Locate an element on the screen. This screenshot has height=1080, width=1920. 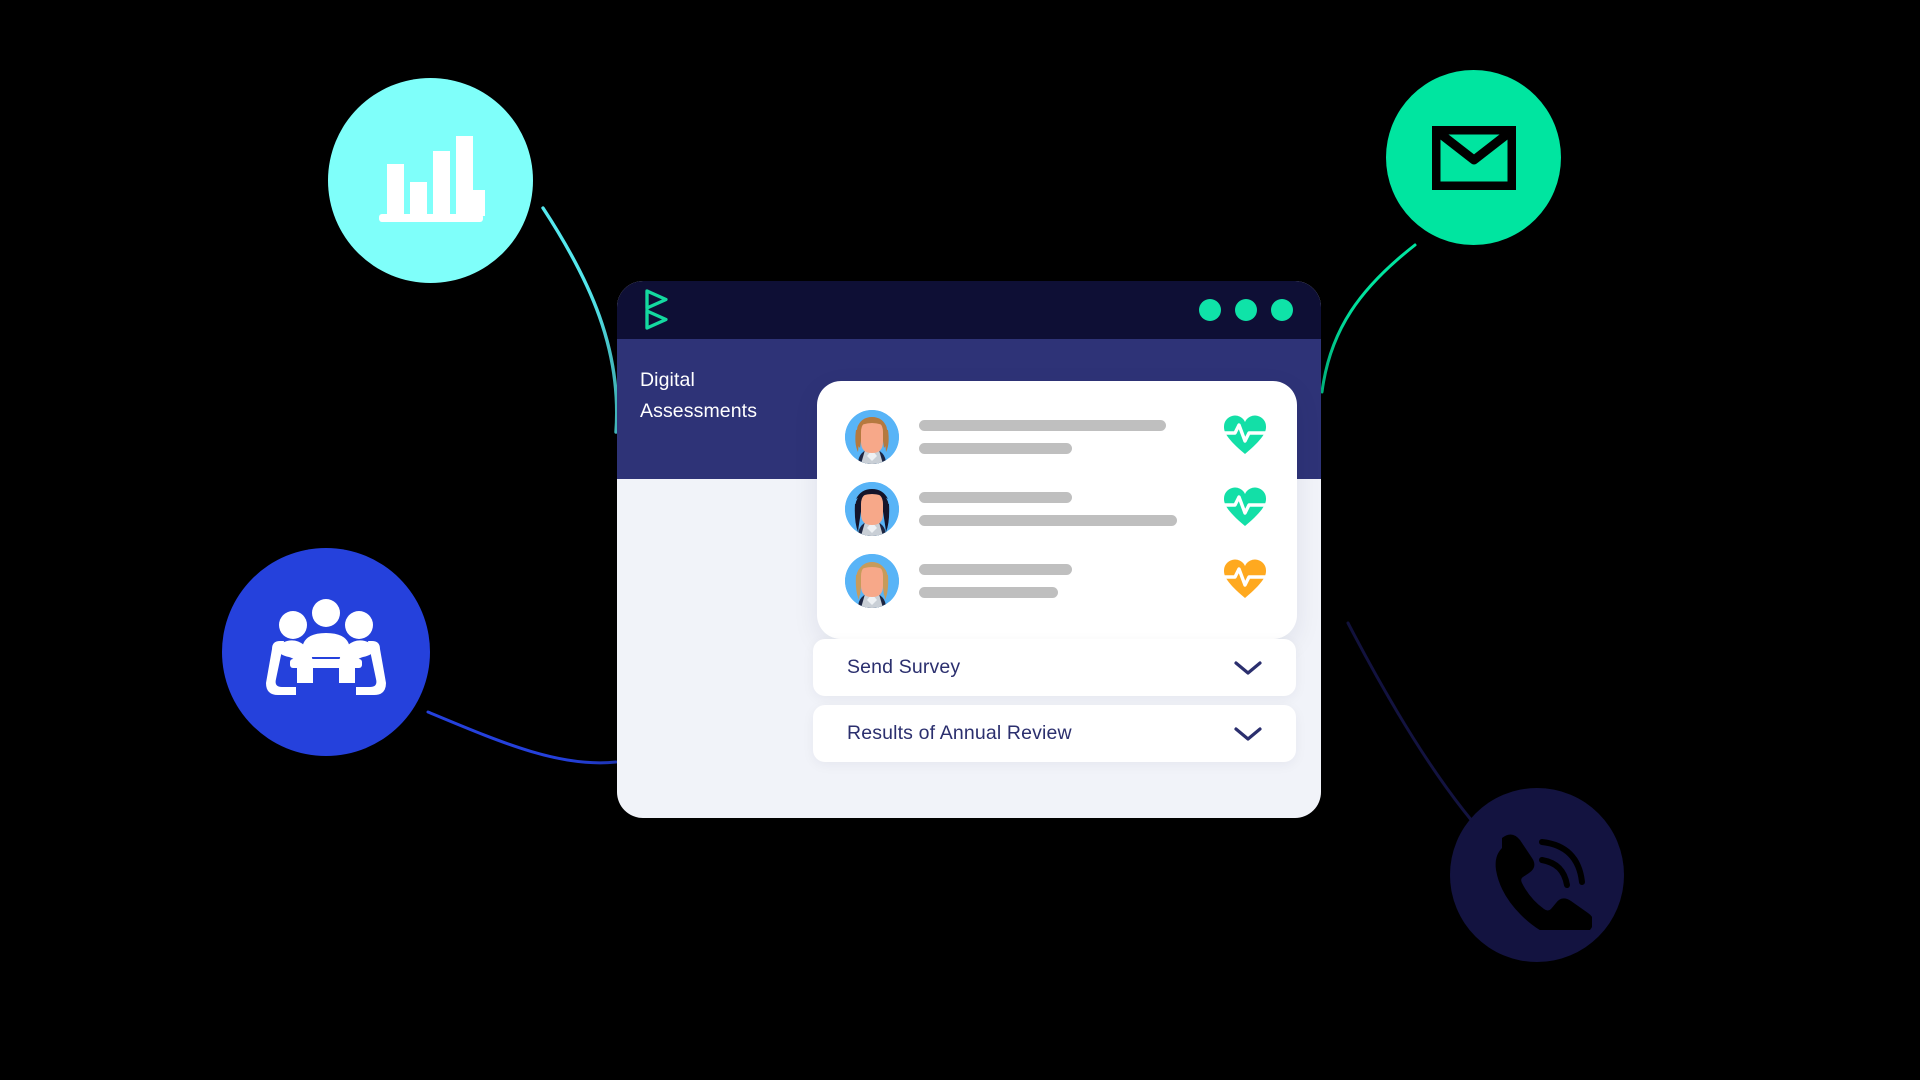
sidebar-title: Digital Assessments is located at coordinates (699, 395).